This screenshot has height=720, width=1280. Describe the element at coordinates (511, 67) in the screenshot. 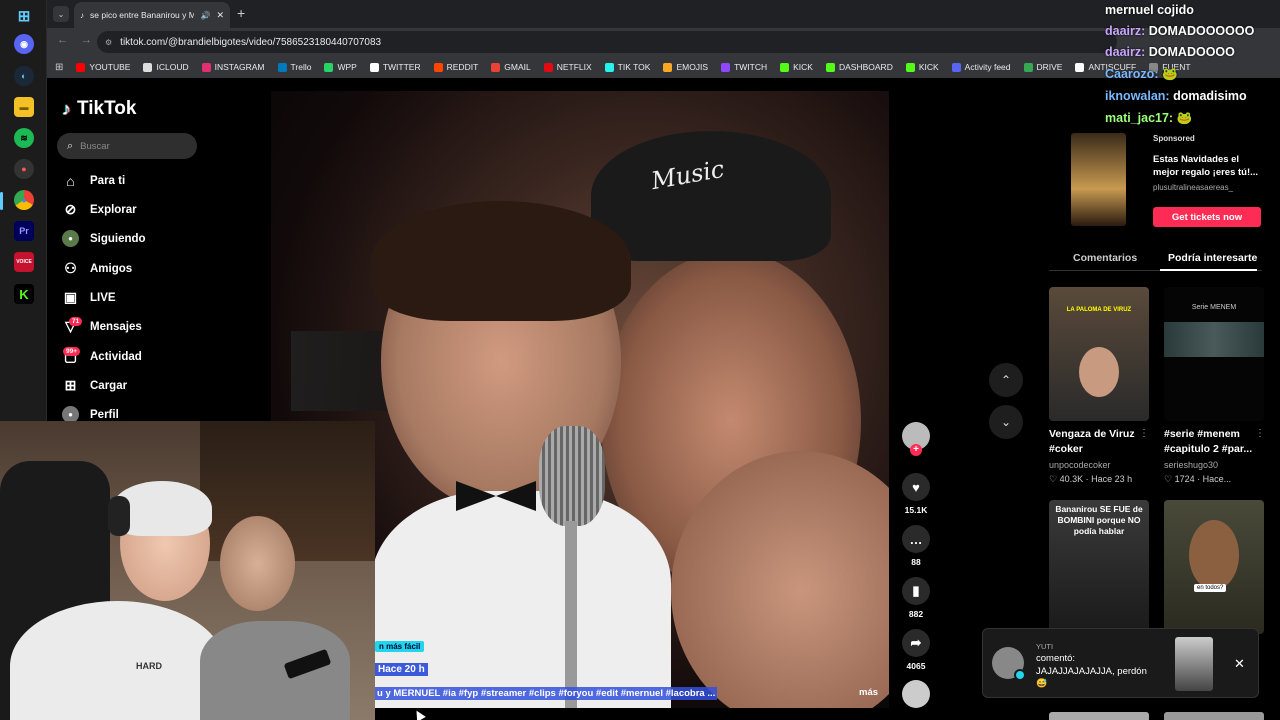

I see `bookmark-item: GMAIL` at that location.